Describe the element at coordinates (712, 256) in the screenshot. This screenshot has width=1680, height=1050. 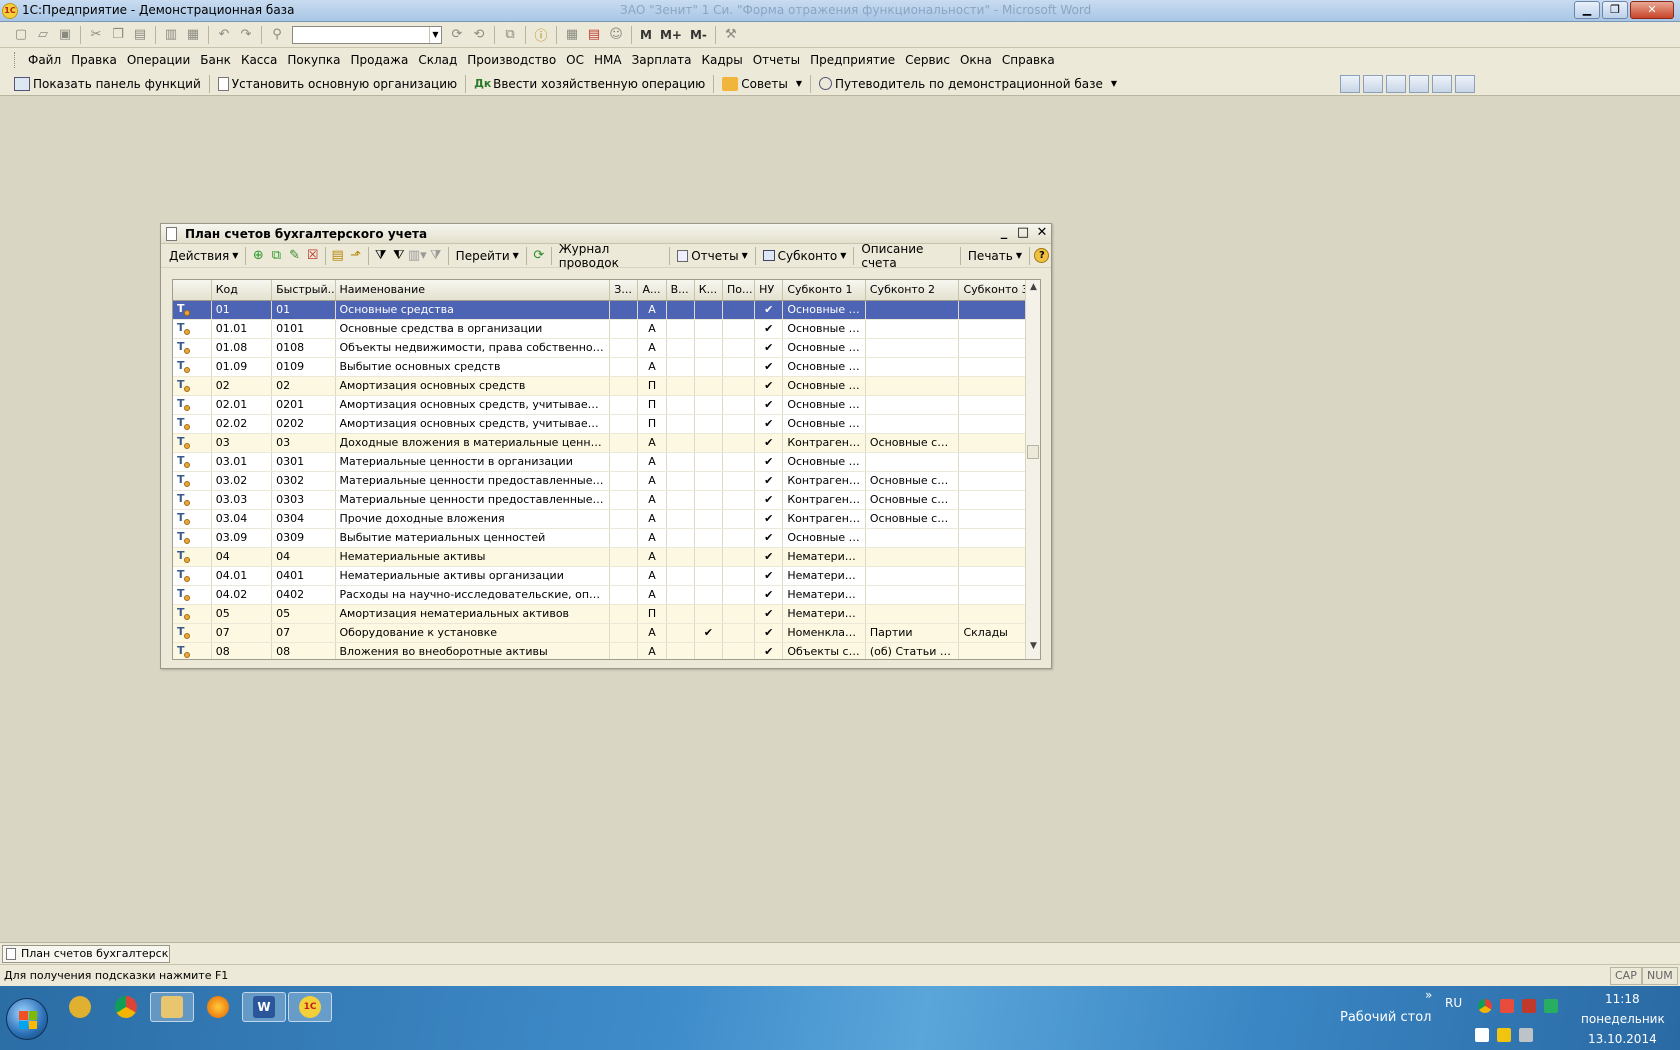
I see `reports-menu-button: Отчеты ▼` at that location.